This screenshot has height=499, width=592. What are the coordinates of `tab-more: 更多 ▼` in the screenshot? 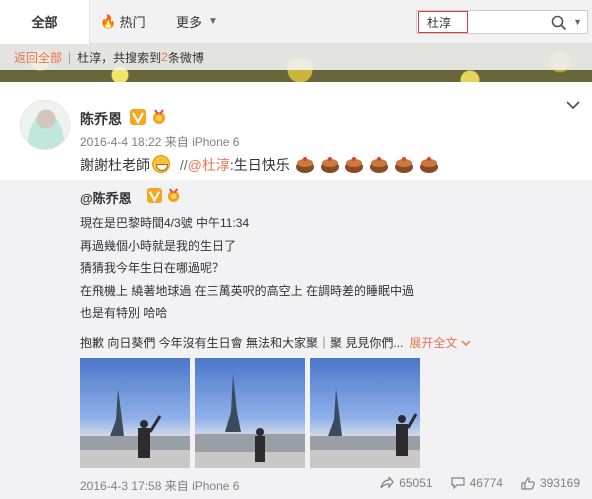 It's located at (197, 22).